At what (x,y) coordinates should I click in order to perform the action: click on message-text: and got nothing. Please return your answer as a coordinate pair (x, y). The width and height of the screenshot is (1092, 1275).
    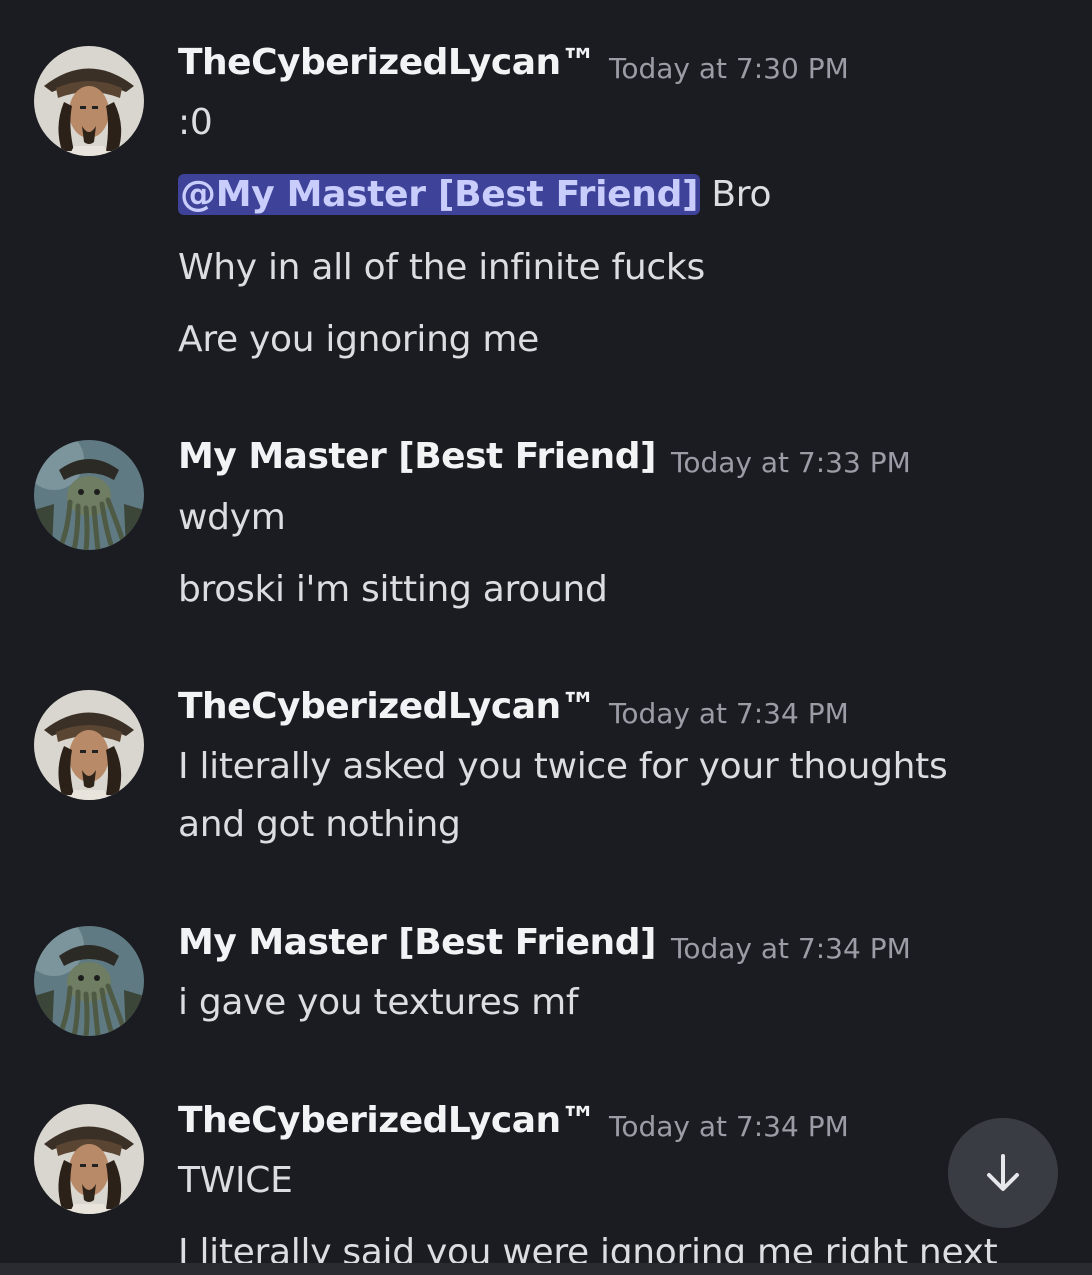
    Looking at the image, I should click on (319, 824).